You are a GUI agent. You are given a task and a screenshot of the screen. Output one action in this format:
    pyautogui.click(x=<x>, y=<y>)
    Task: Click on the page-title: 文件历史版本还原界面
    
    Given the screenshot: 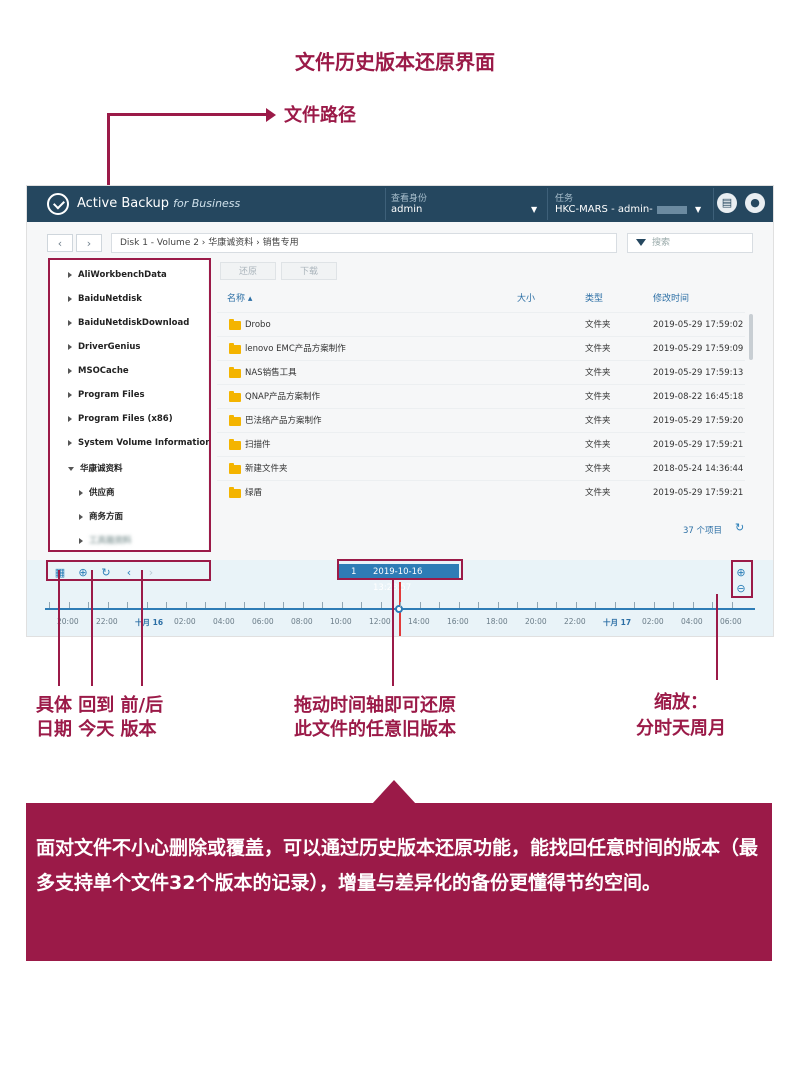 What is the action you would take?
    pyautogui.click(x=395, y=62)
    